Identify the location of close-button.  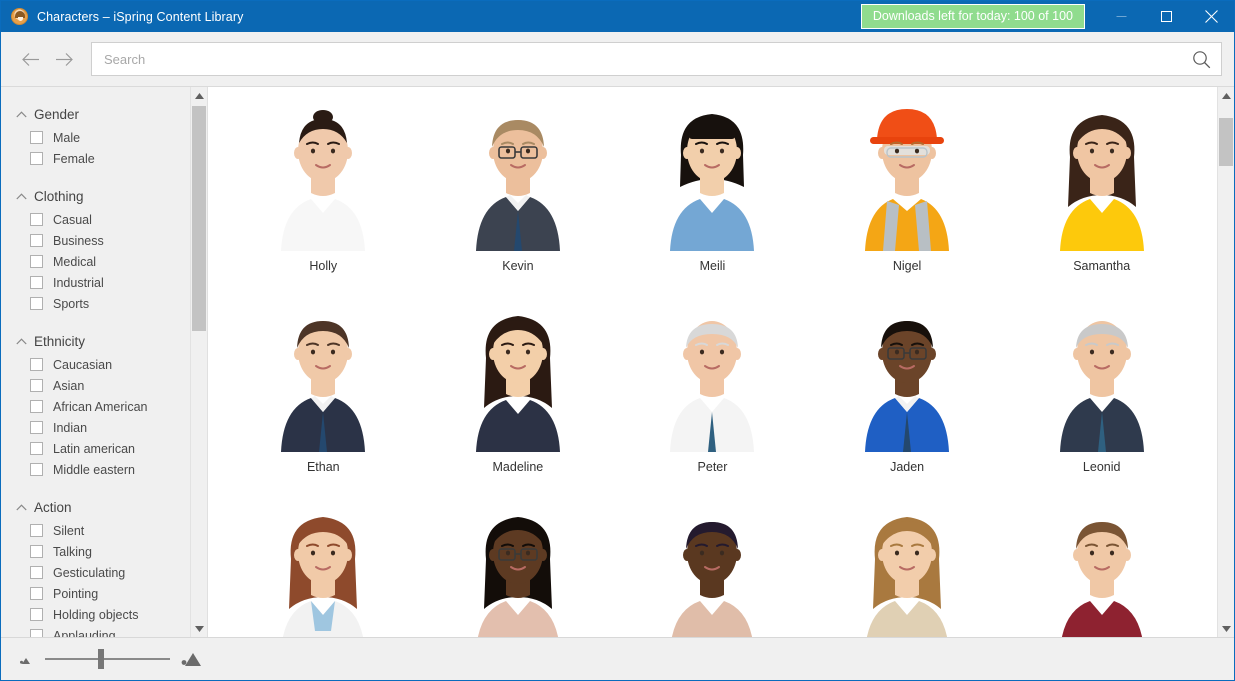
(1211, 16).